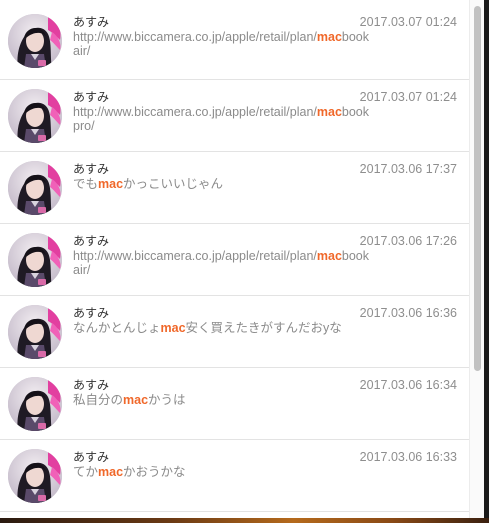  Describe the element at coordinates (173, 184) in the screenshot. I see `message-text-segment: かっこいいじゃん` at that location.